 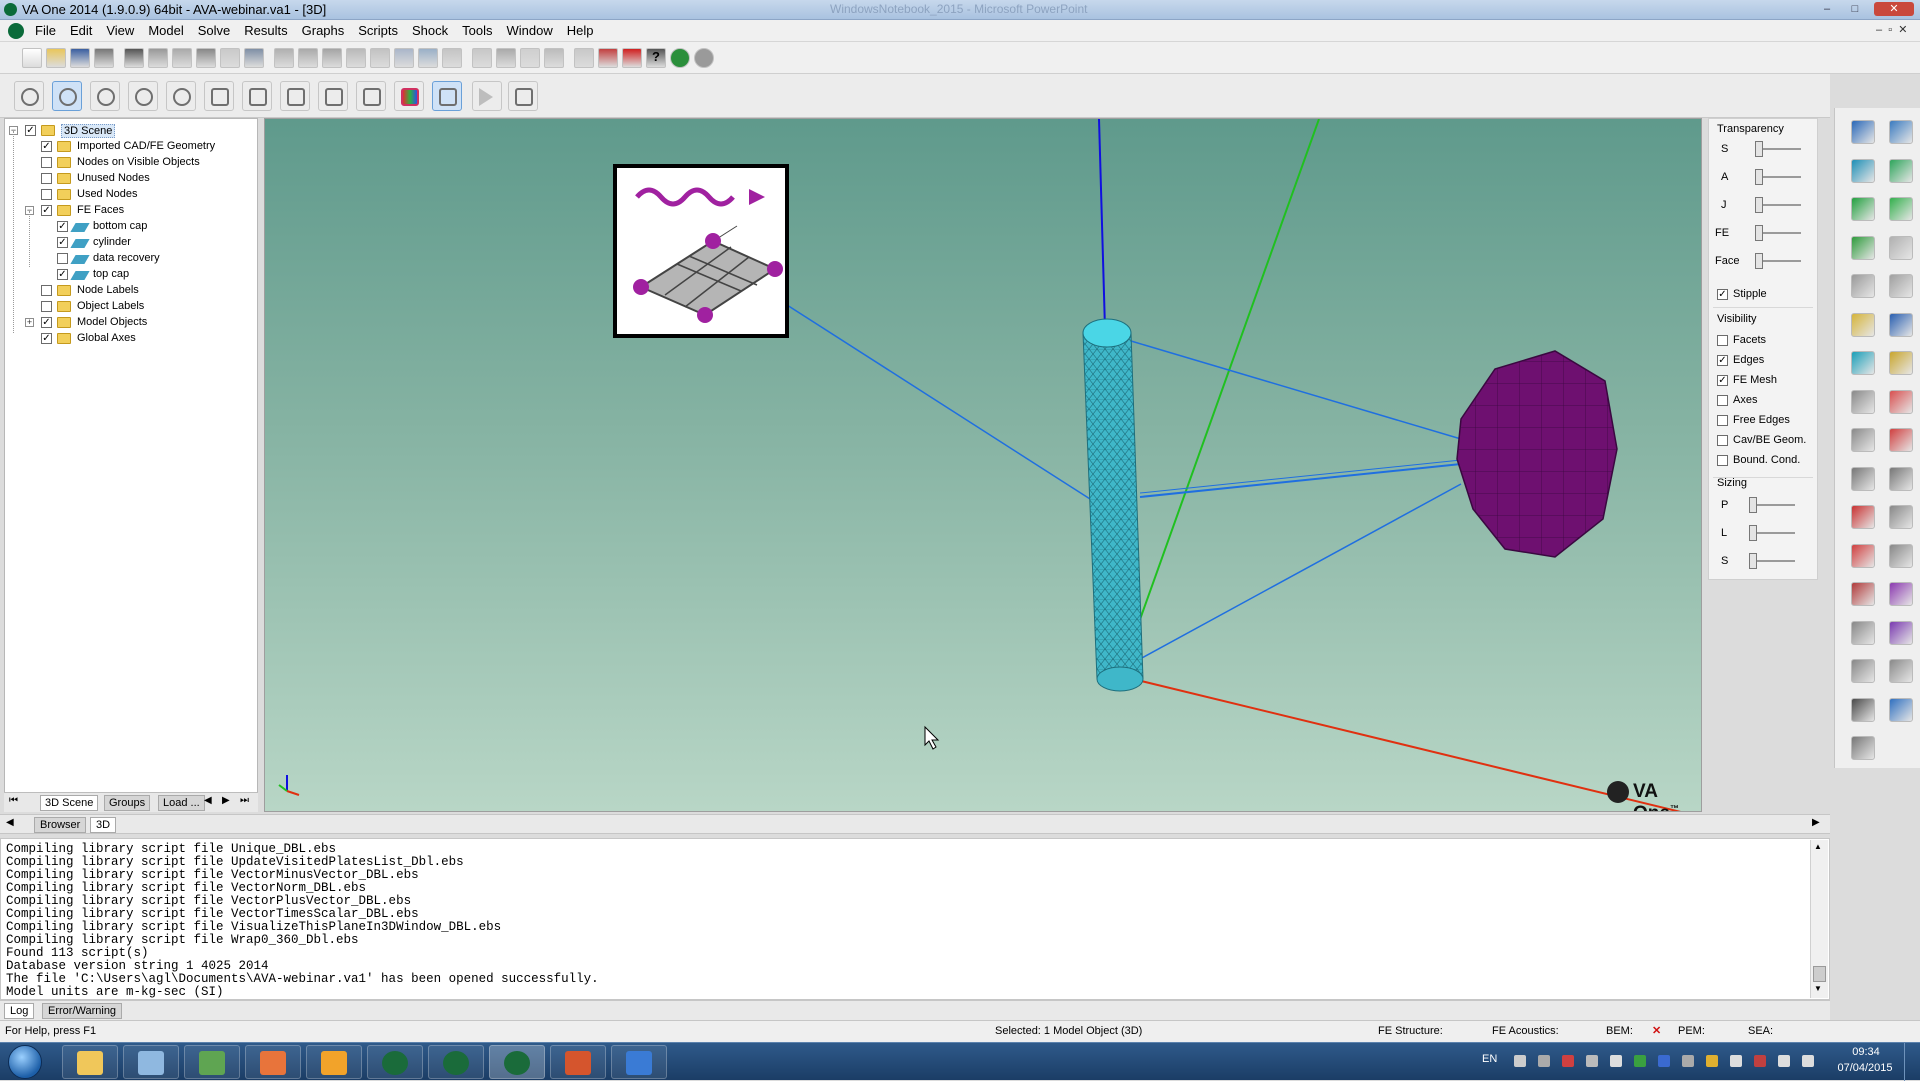 I want to click on link-icon, so click(x=452, y=58).